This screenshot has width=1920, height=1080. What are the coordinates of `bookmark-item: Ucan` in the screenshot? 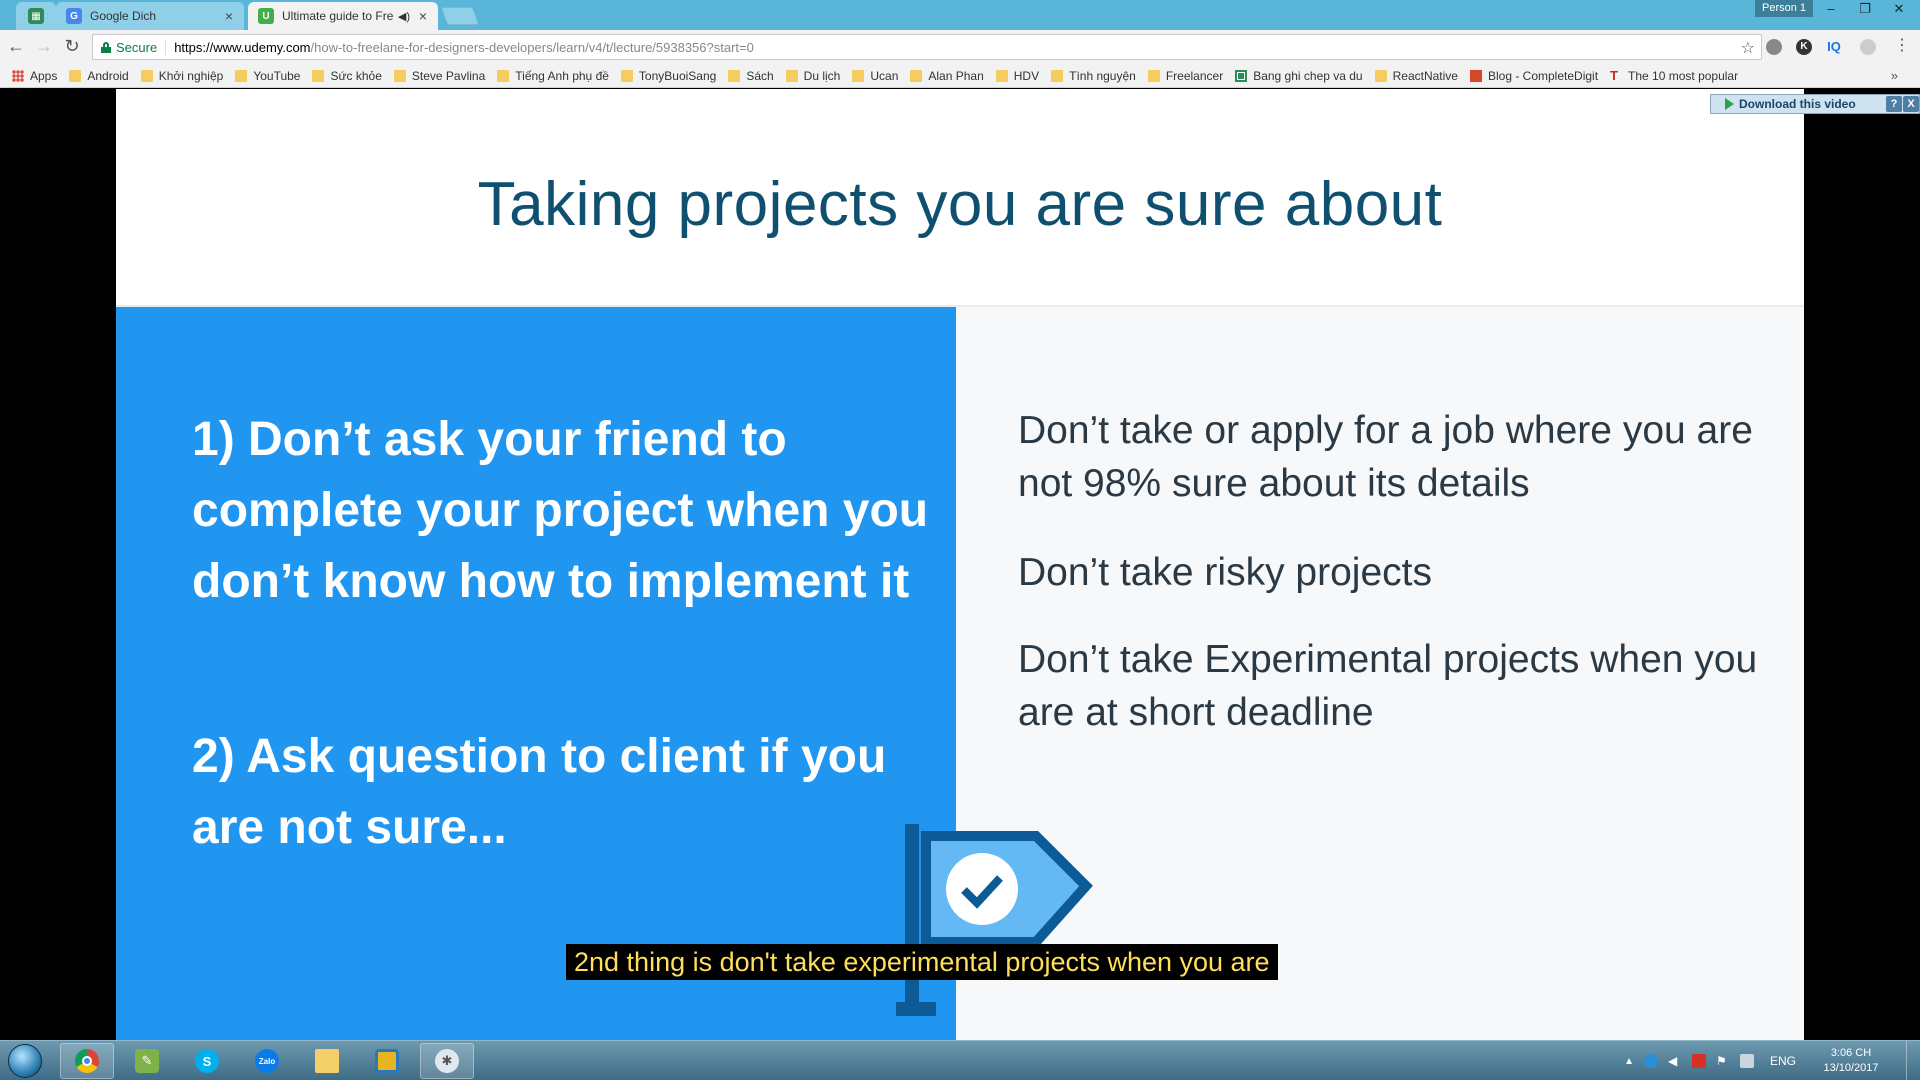 It's located at (875, 76).